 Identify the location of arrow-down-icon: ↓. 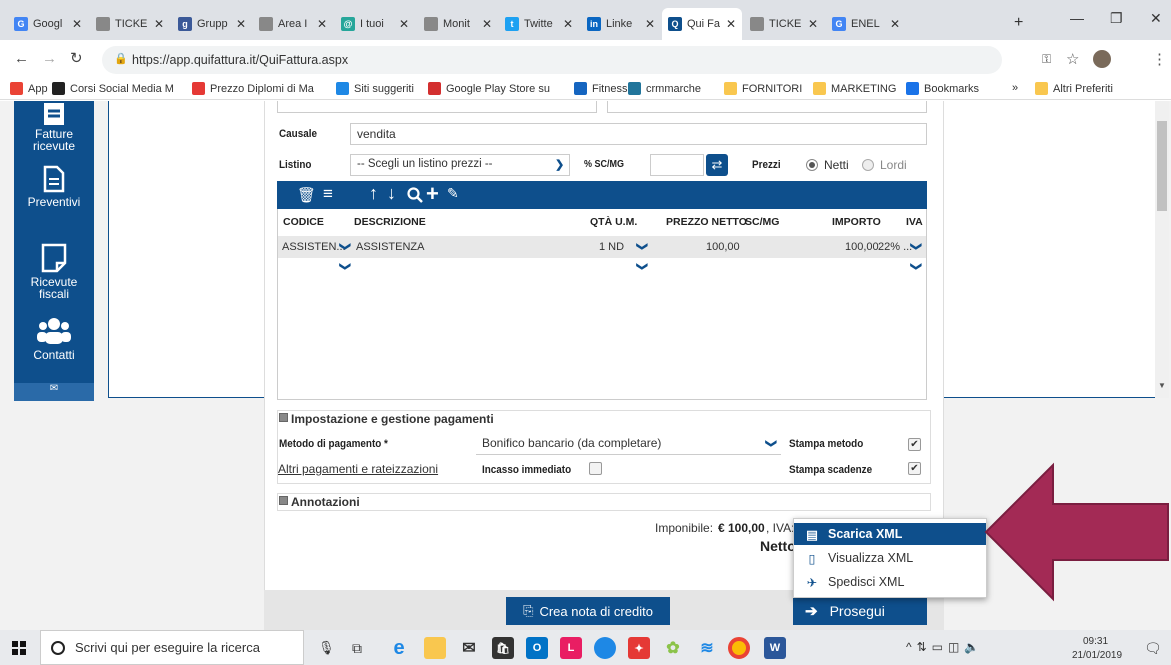
(391, 193).